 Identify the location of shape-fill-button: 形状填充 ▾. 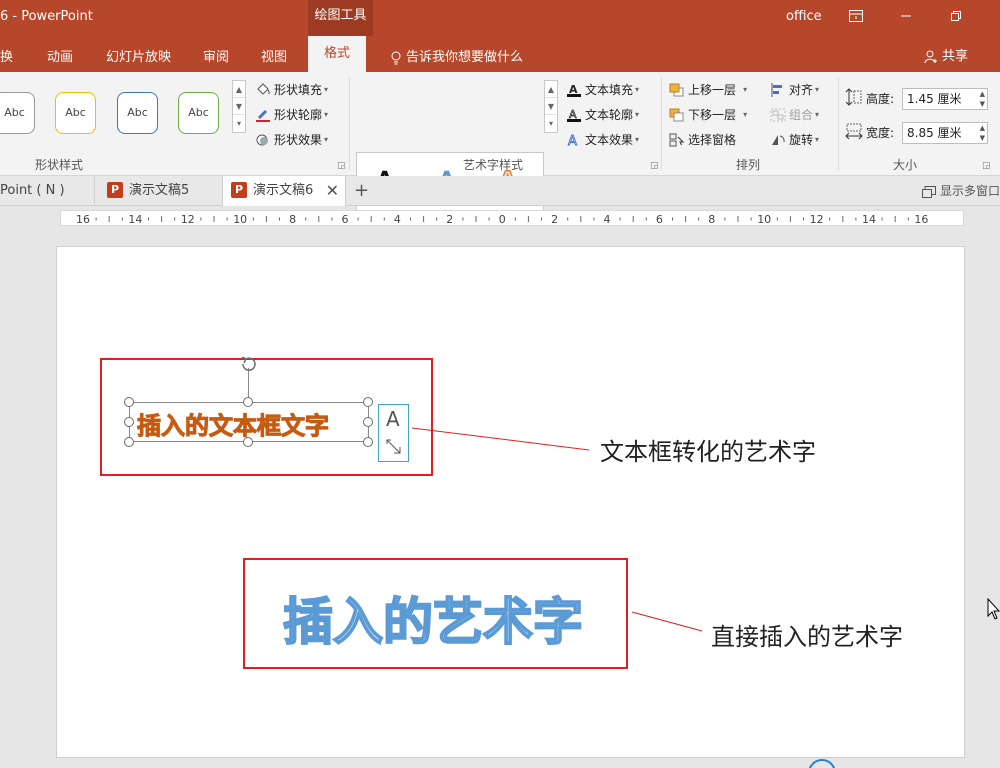
(291, 89).